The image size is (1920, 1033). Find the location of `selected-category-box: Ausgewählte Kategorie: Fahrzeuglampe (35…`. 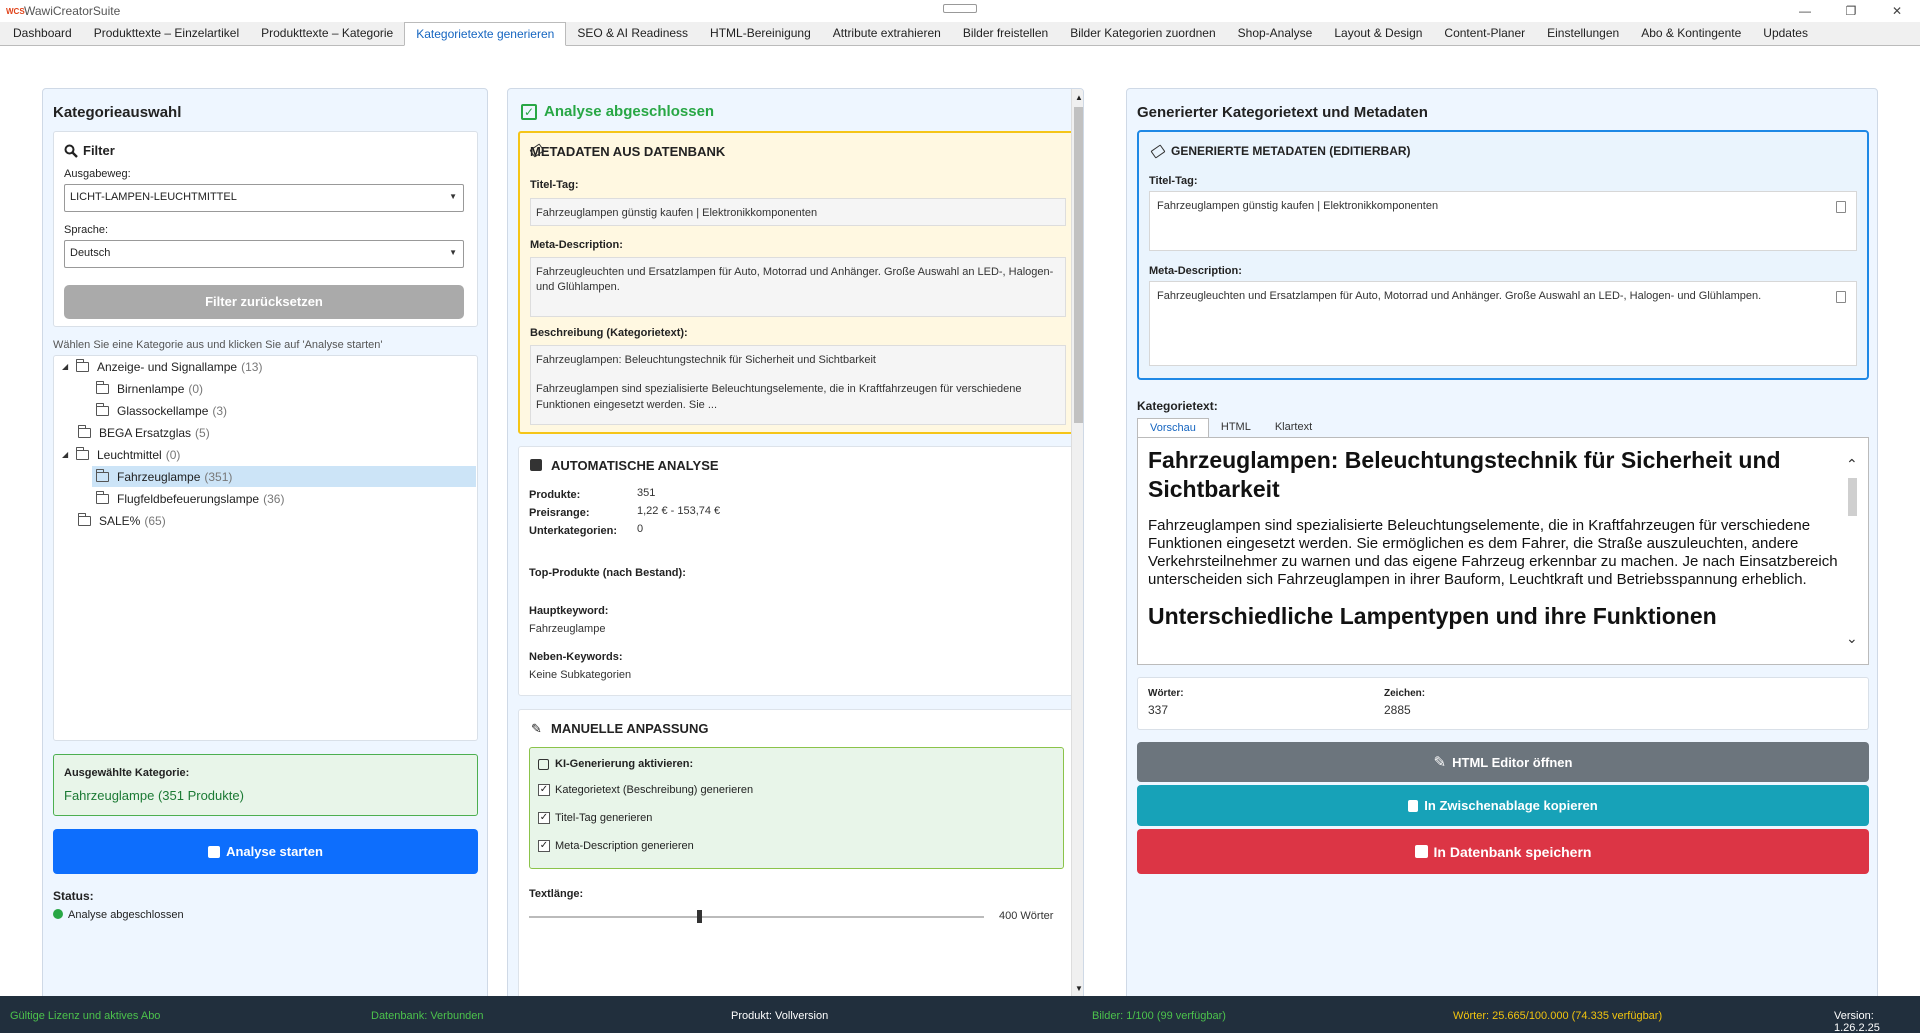

selected-category-box: Ausgewählte Kategorie: Fahrzeuglampe (35… is located at coordinates (265, 785).